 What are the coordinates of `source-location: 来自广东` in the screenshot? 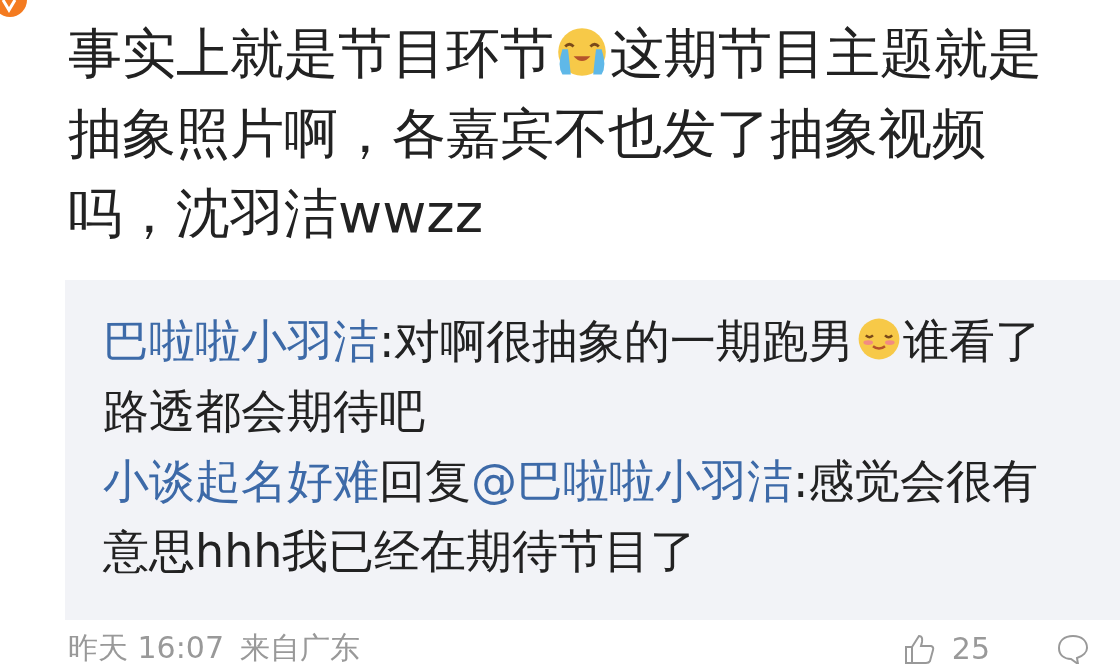 It's located at (300, 646).